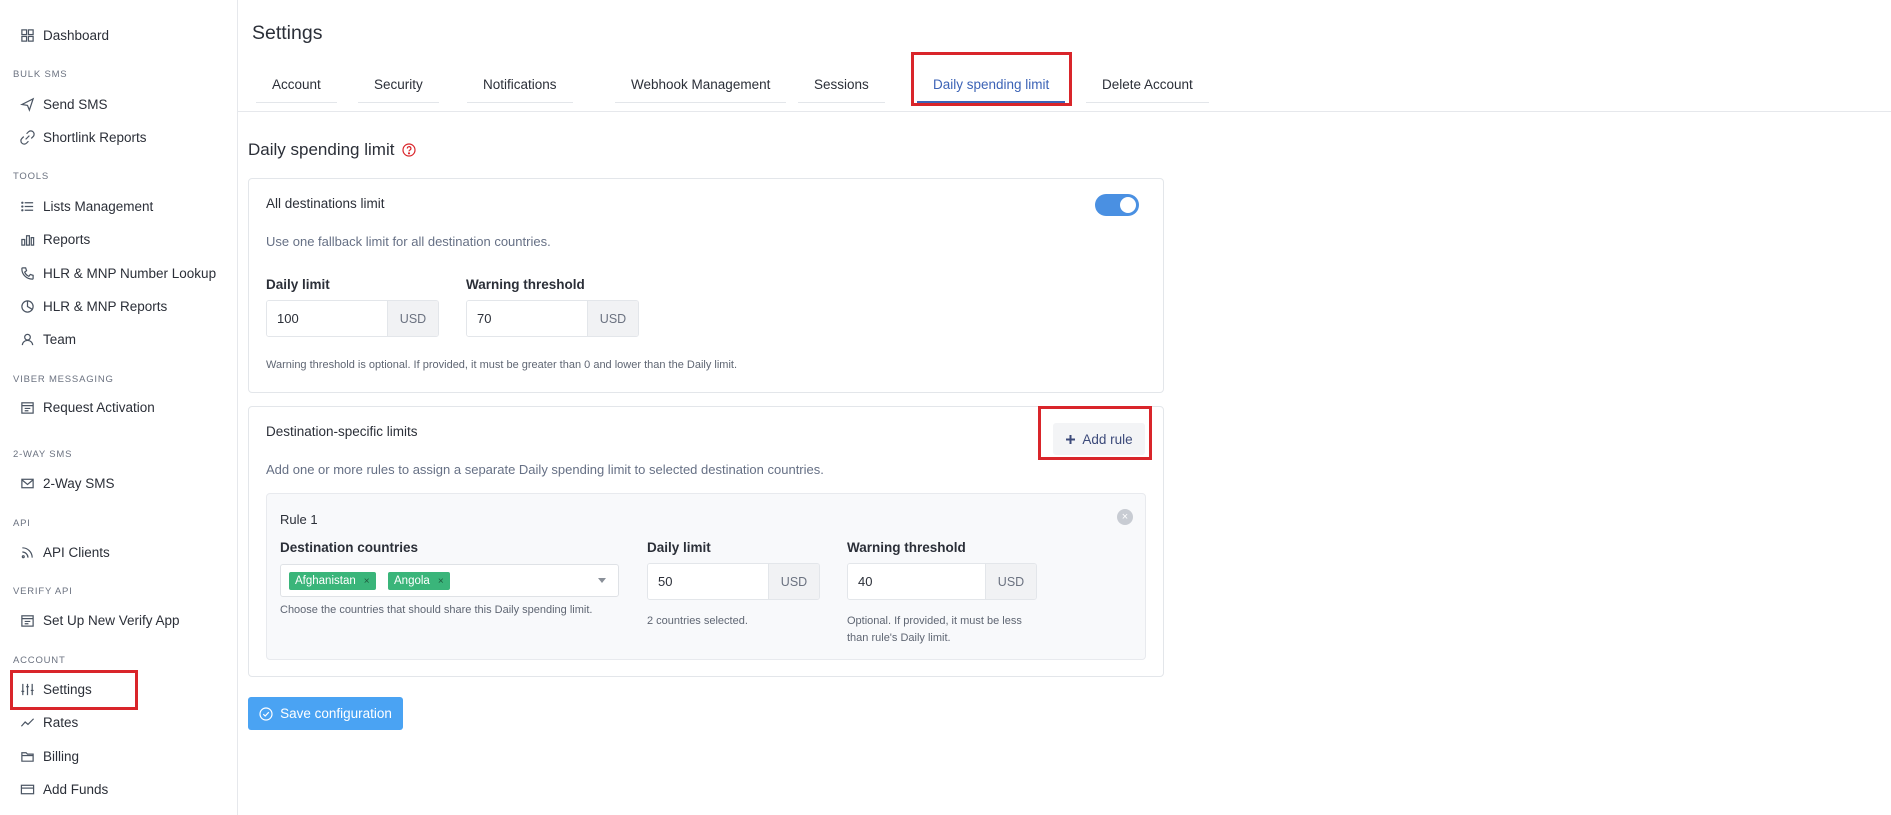  What do you see at coordinates (991, 88) in the screenshot?
I see `tab-daily-spending-limit: Daily spending limit` at bounding box center [991, 88].